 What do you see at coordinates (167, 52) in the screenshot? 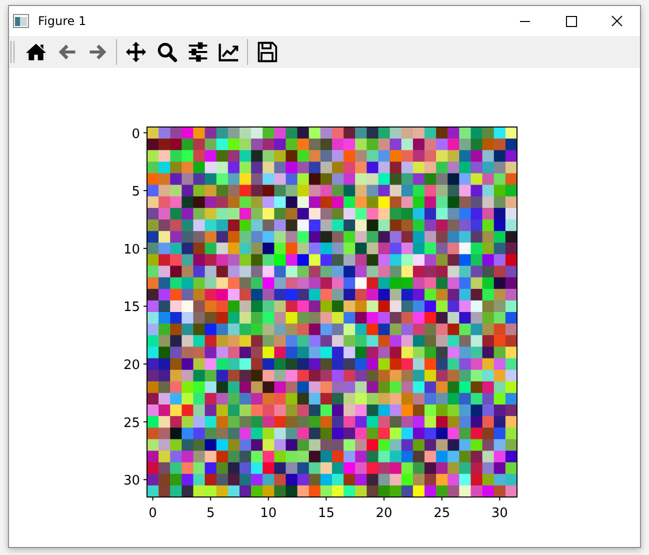
I see `search-icon` at bounding box center [167, 52].